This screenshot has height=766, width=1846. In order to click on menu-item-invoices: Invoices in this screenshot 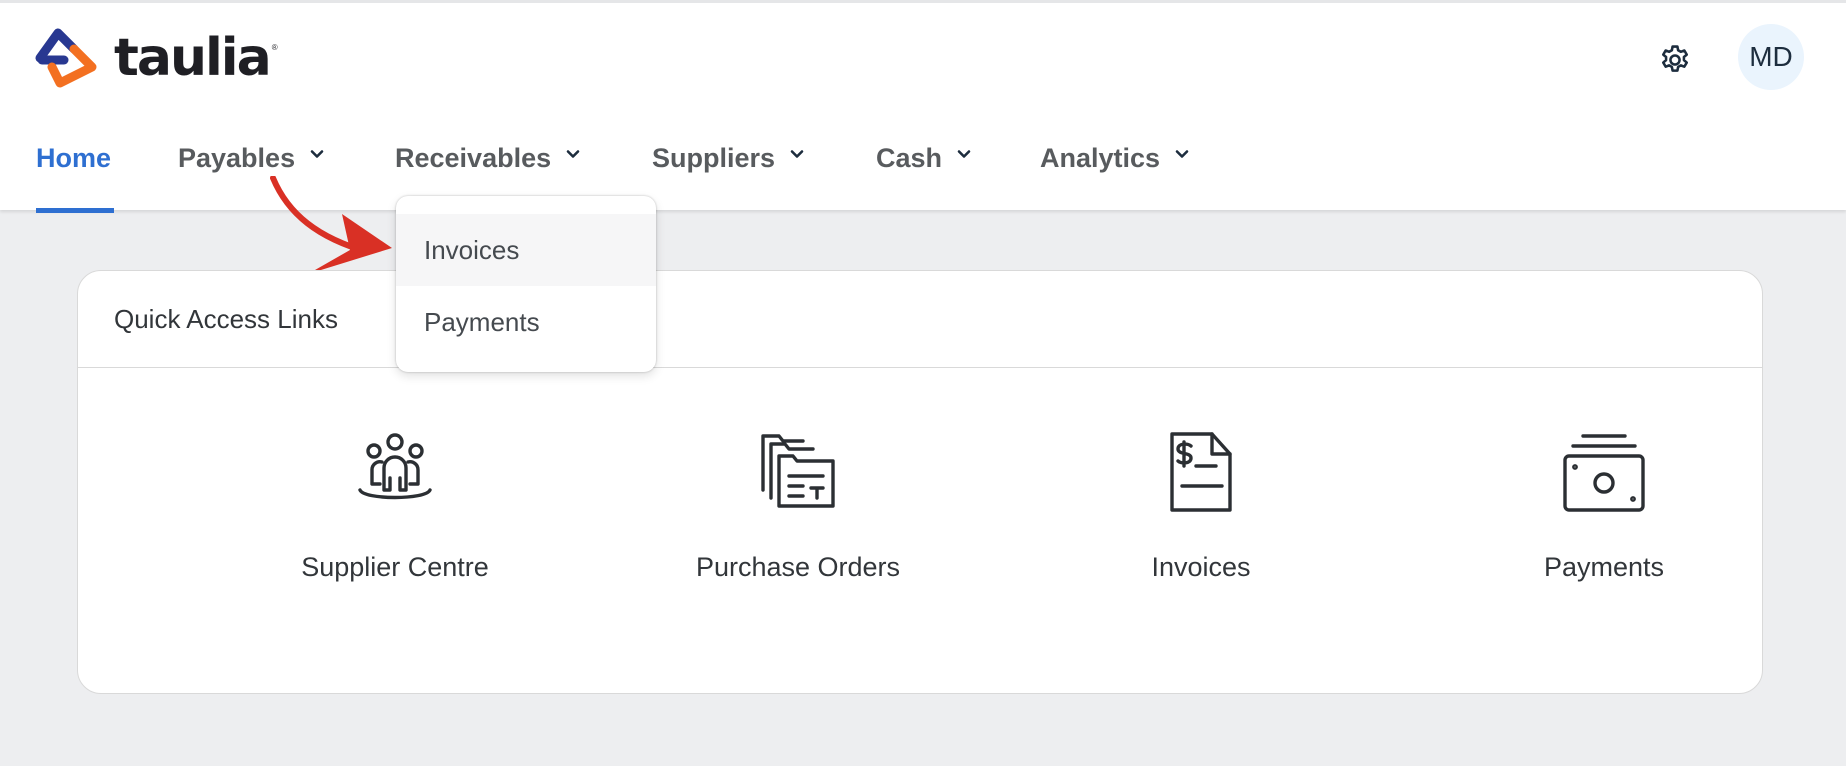, I will do `click(526, 250)`.